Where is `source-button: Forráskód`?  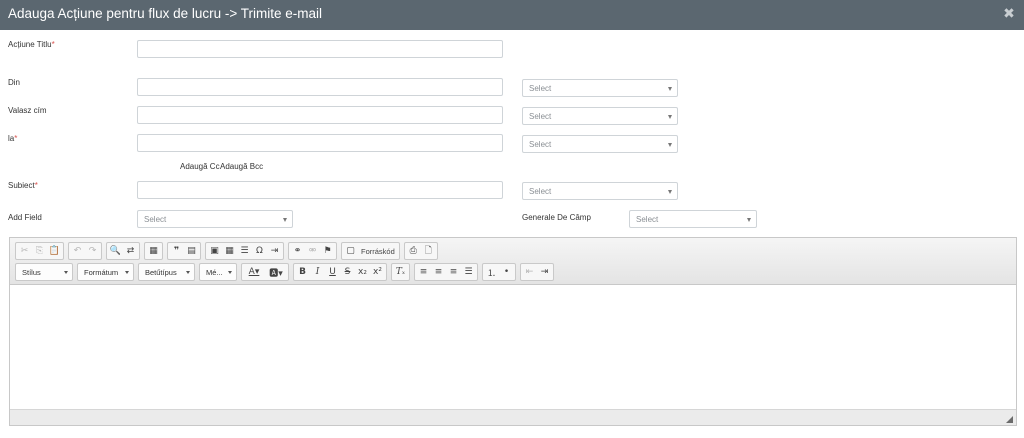 source-button: Forráskód is located at coordinates (378, 251).